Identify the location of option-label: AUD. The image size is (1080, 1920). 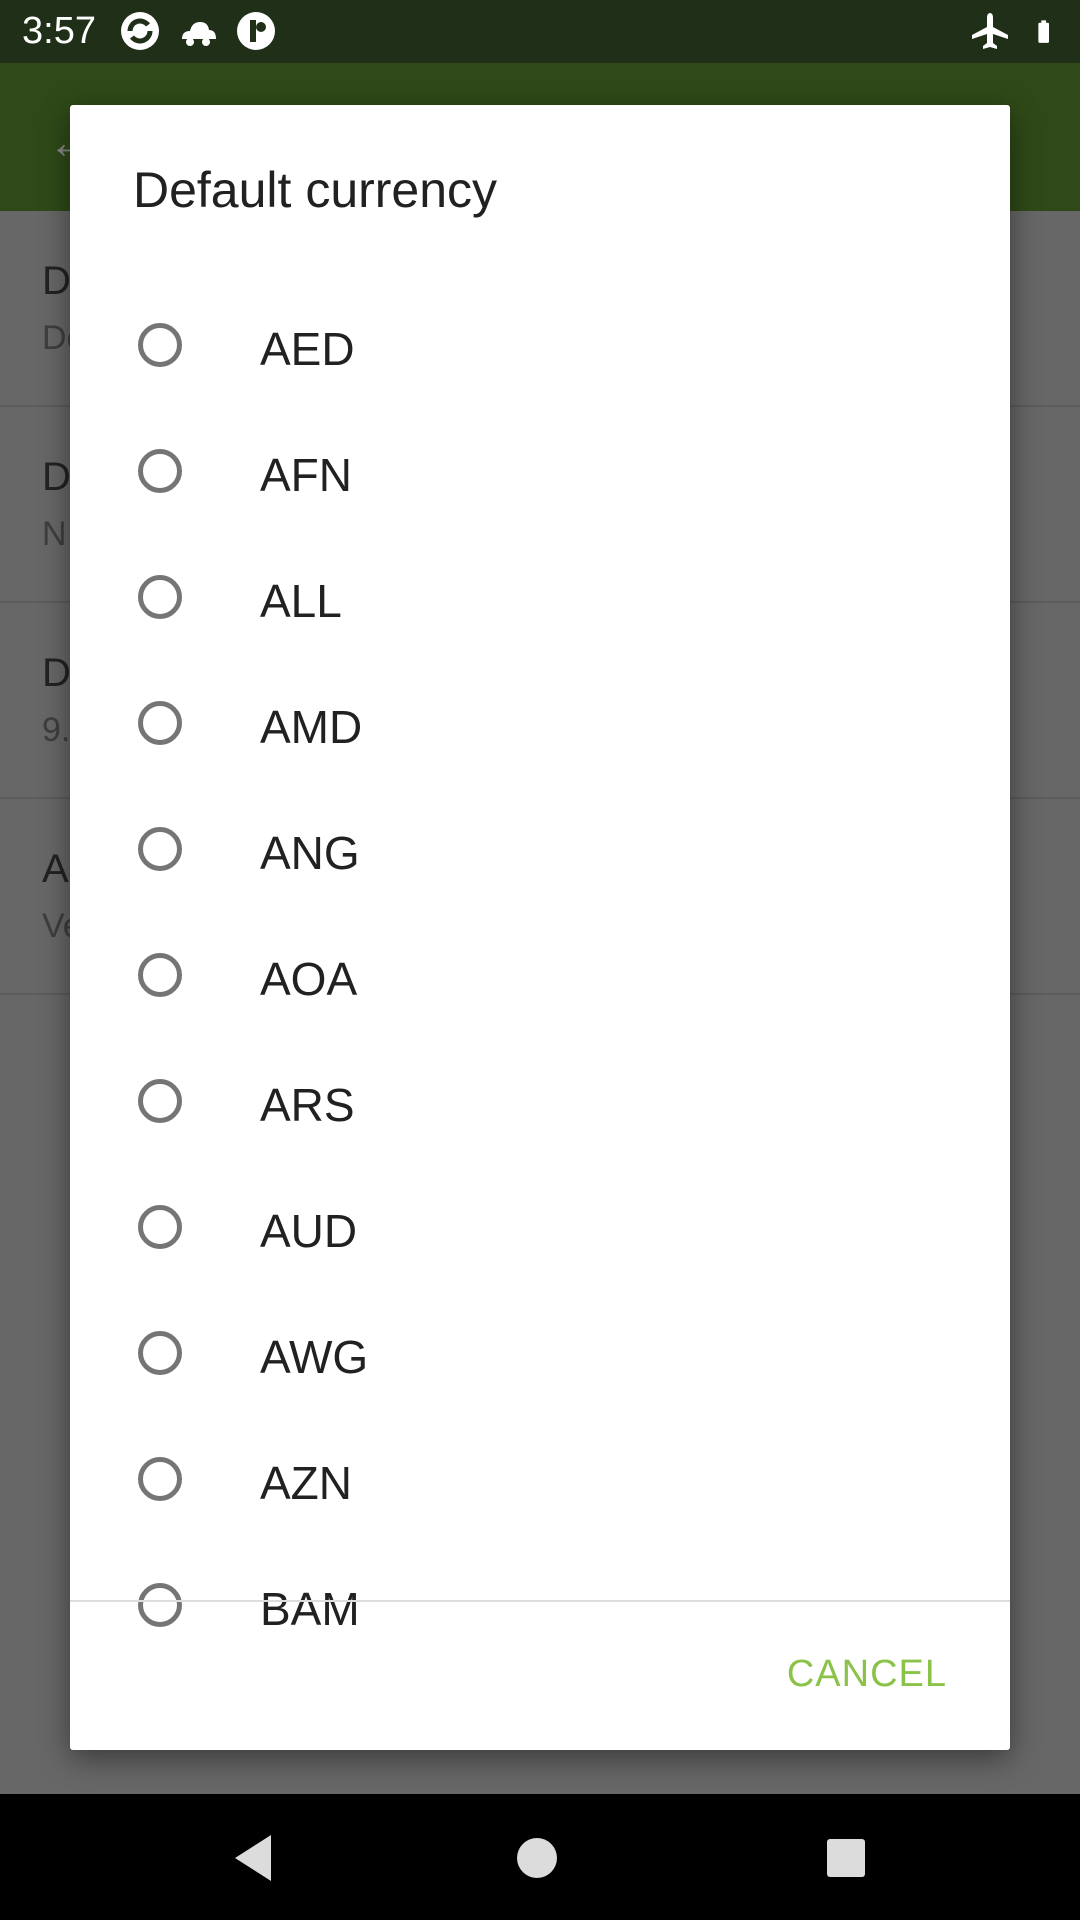
(309, 1231).